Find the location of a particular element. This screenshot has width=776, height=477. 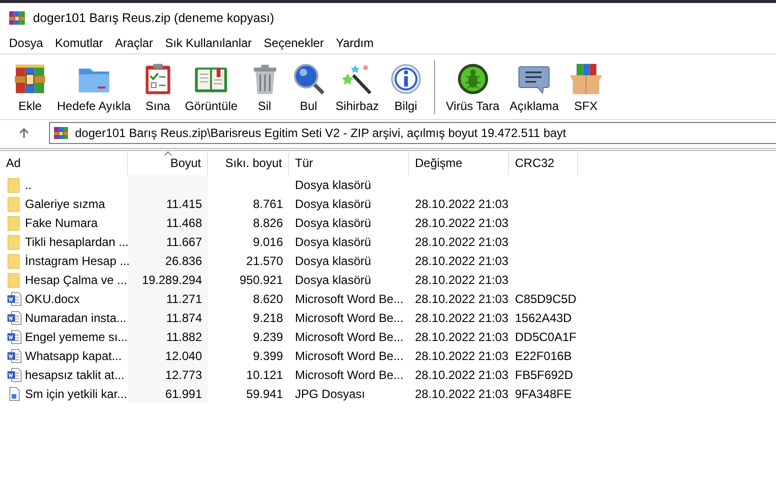

toolbar-button: Bul is located at coordinates (308, 87).